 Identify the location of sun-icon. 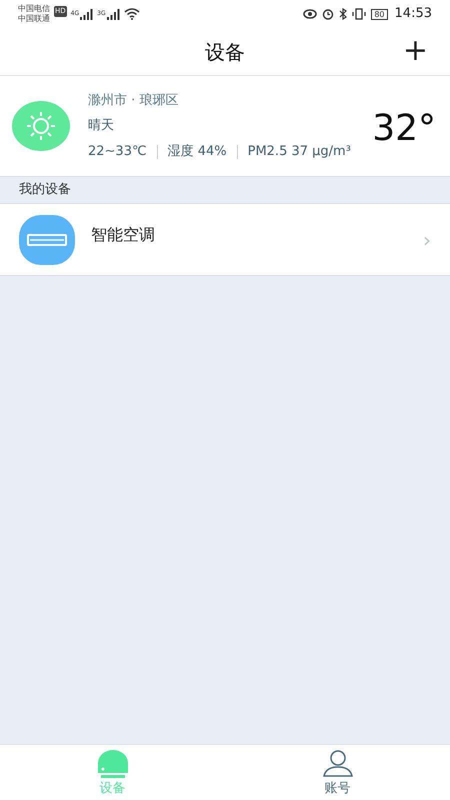
(41, 126).